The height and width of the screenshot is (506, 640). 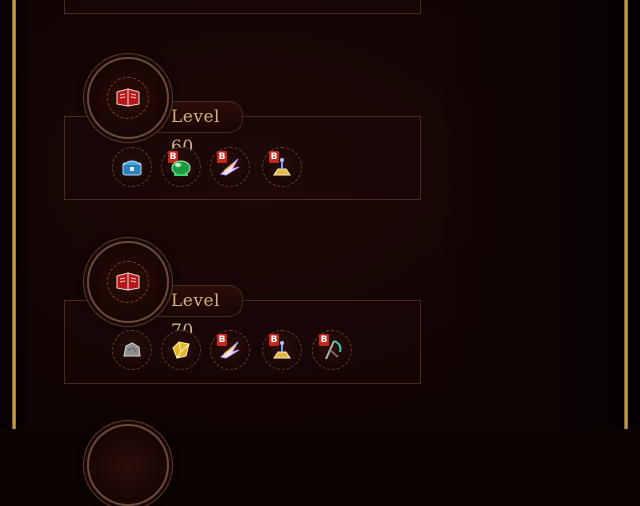 What do you see at coordinates (634, 214) in the screenshot?
I see `window-edge-right` at bounding box center [634, 214].